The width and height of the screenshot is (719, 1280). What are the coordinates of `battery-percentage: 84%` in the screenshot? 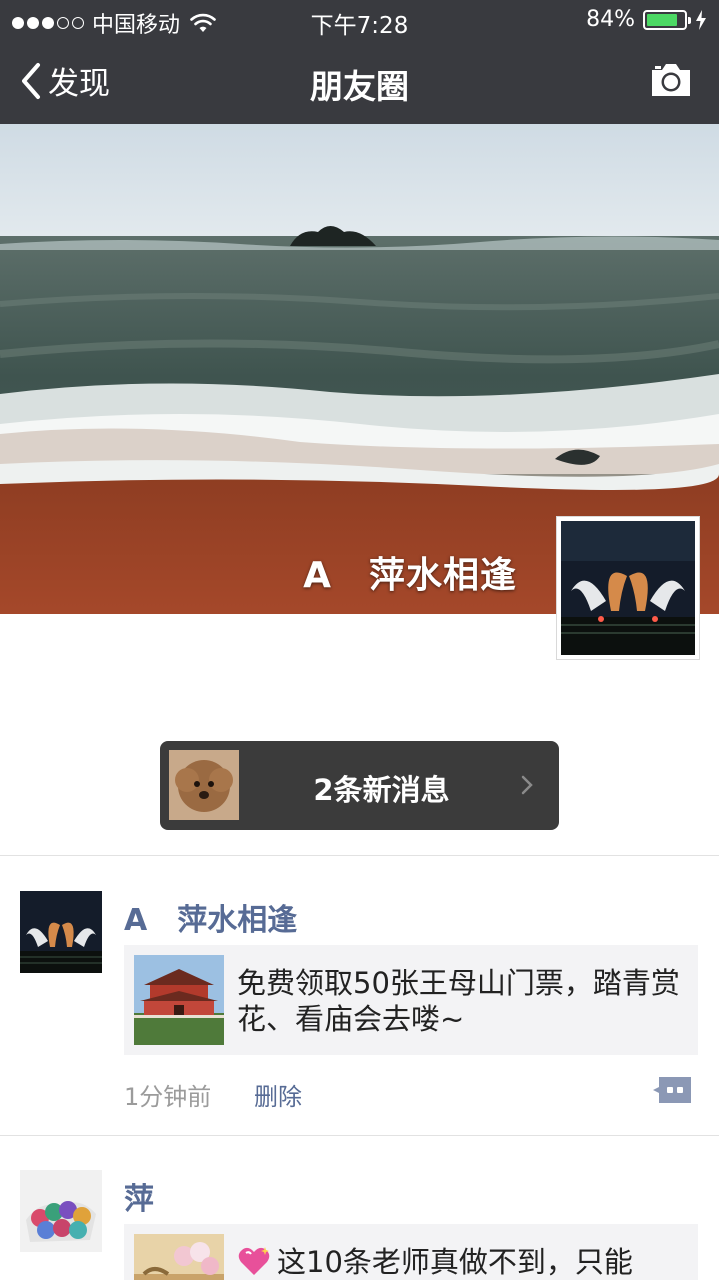 It's located at (610, 19).